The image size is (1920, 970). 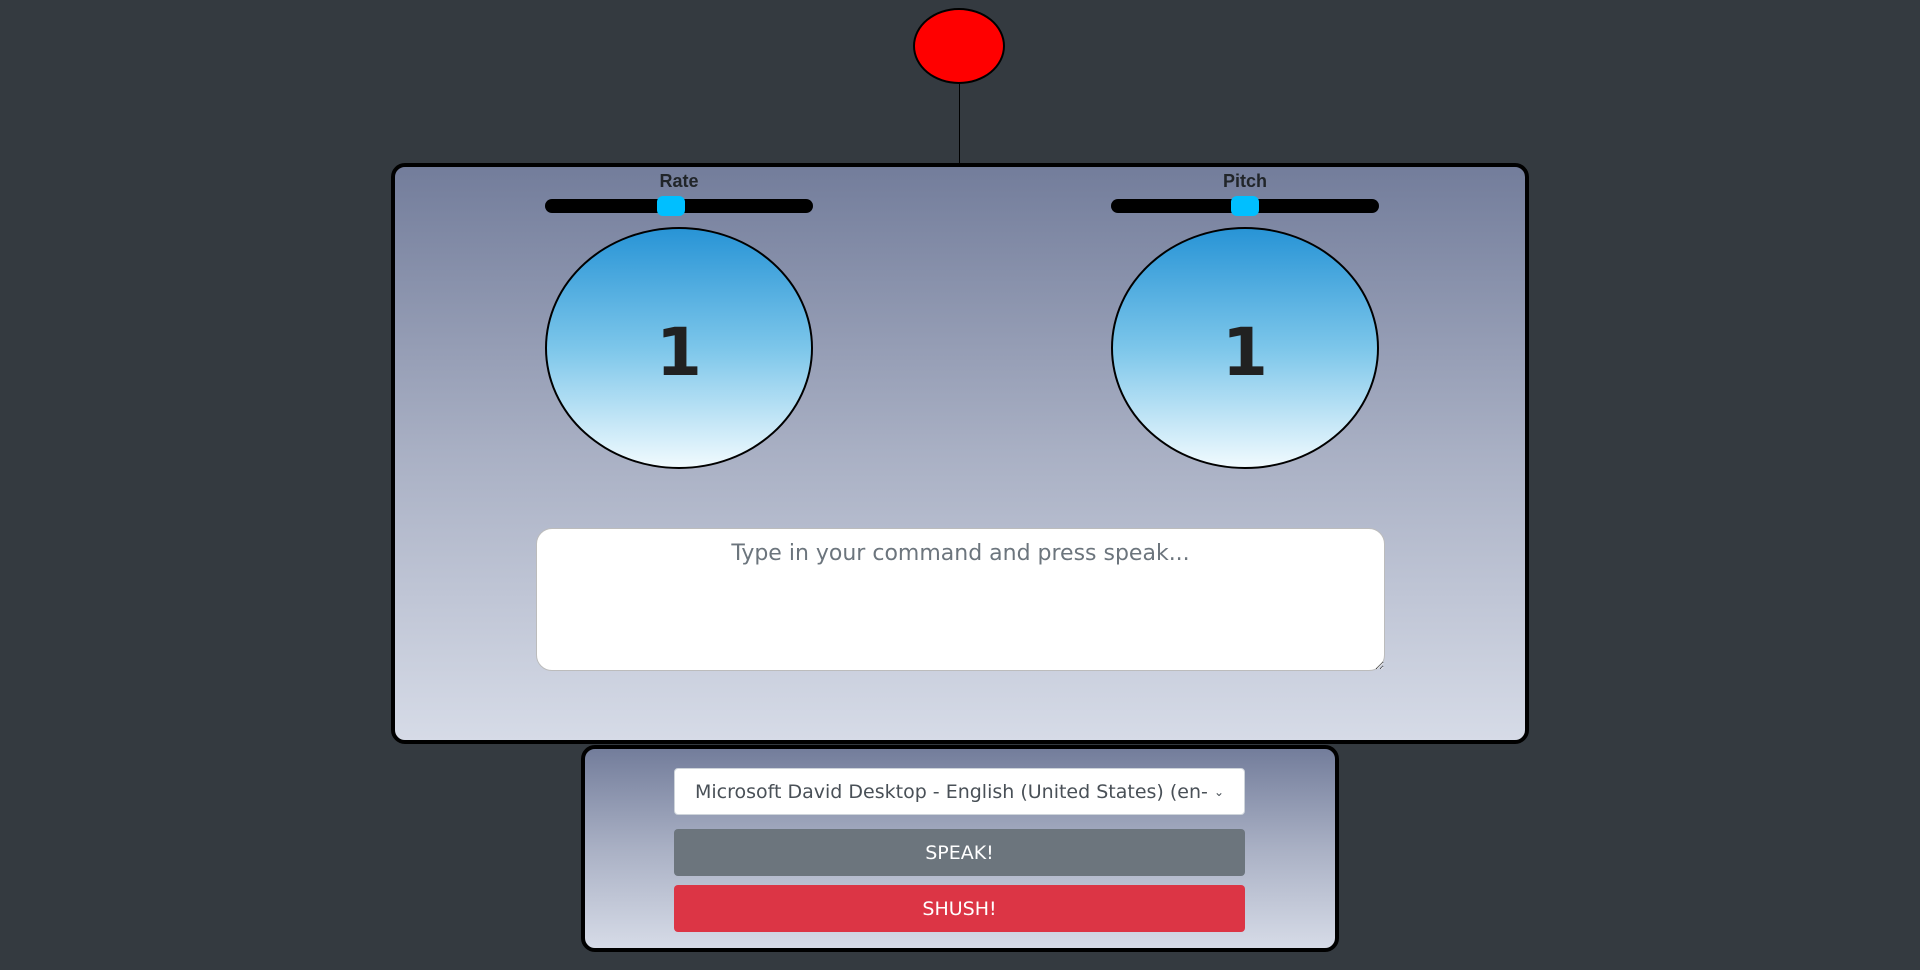 What do you see at coordinates (960, 599) in the screenshot?
I see `command-input` at bounding box center [960, 599].